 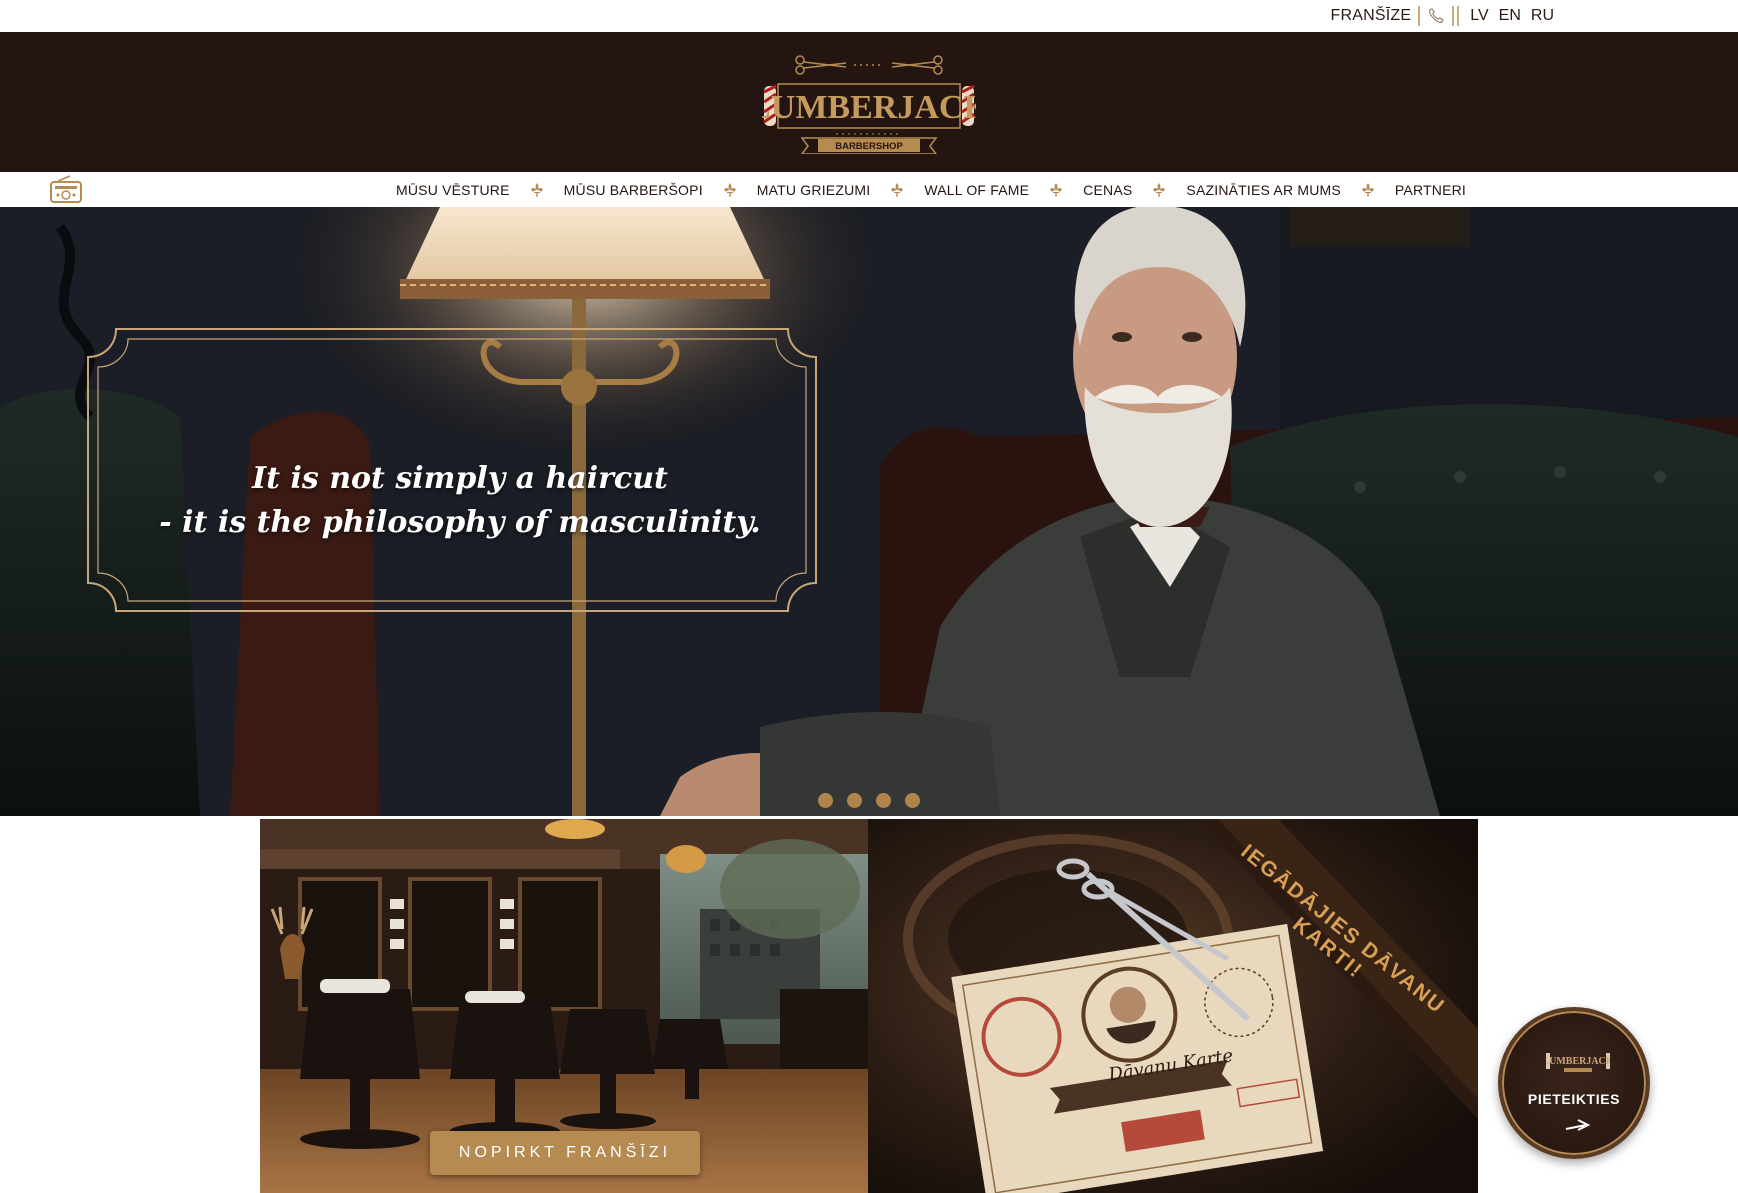 I want to click on nav-item-haircuts: MATU GRIEZUMI, so click(x=814, y=190).